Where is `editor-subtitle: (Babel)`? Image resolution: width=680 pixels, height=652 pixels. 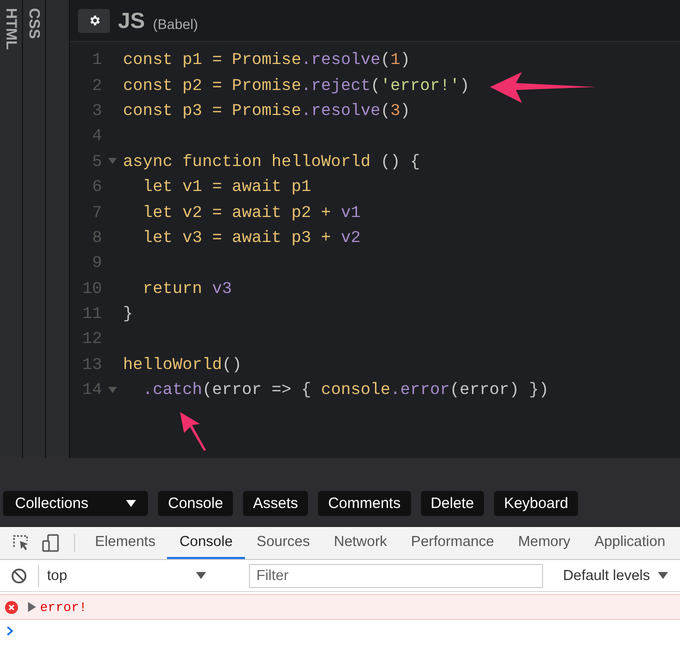 editor-subtitle: (Babel) is located at coordinates (175, 24).